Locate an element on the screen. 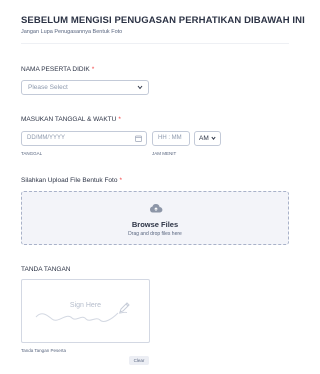 The image size is (320, 374). student-name-label: NAMA PESERTA DIDIK * is located at coordinates (57, 69).